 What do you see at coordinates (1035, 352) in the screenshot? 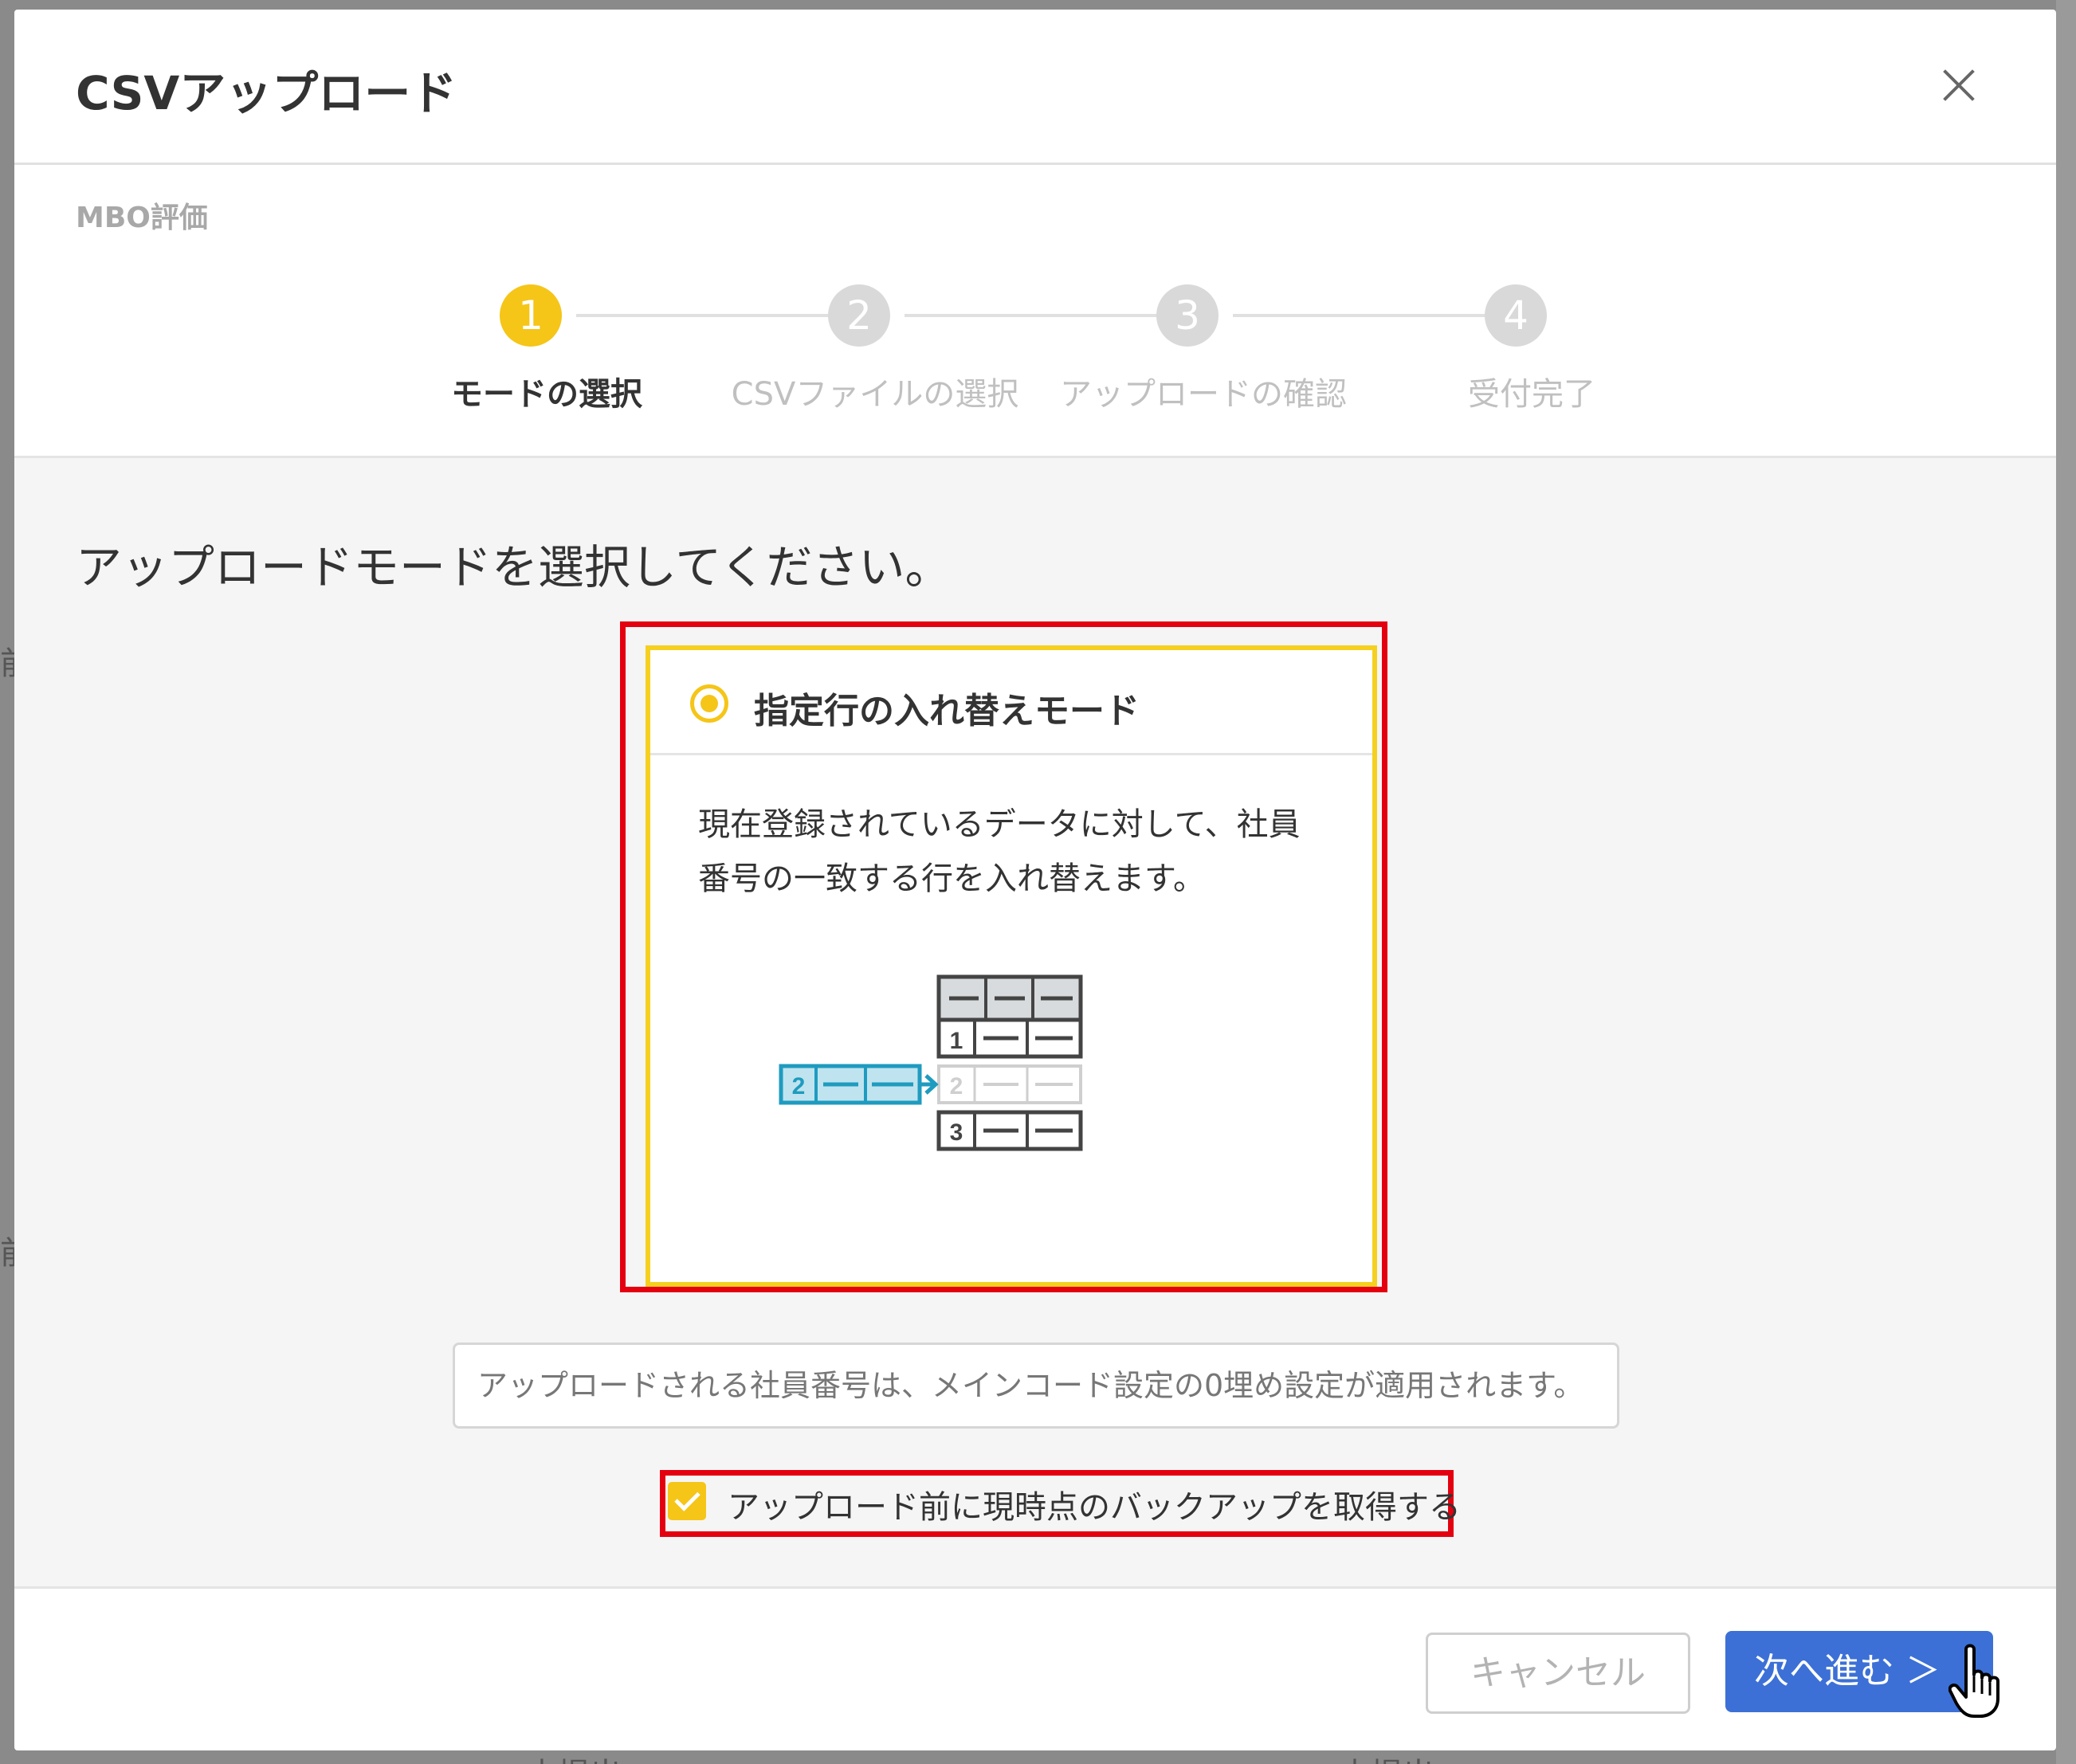
I see `stepper: 1 2 3 4 モードの選択 CSVファイルの選択 アップロードの確認 受付完了` at bounding box center [1035, 352].